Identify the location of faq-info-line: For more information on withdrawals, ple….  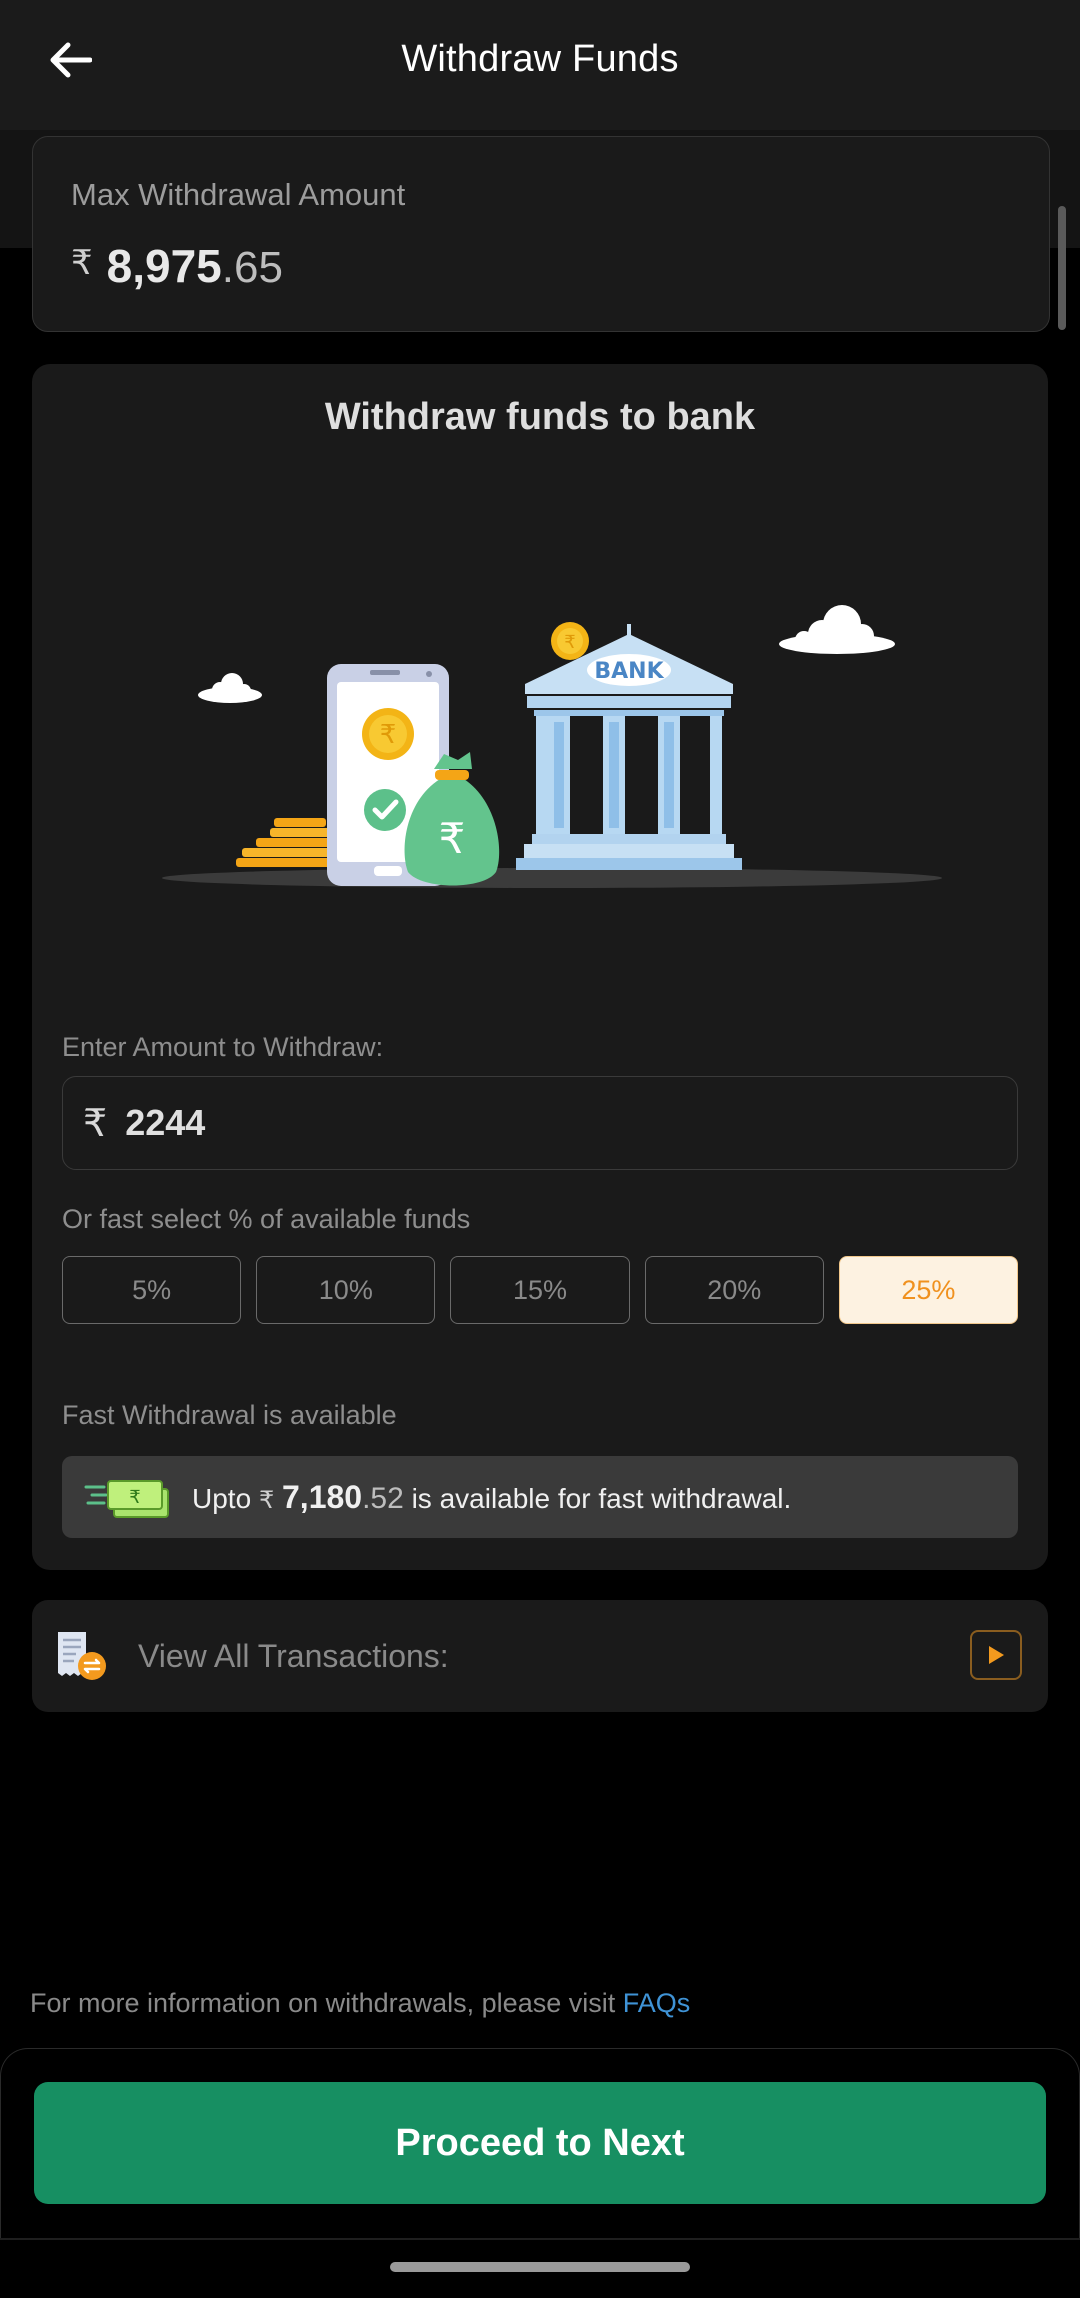
(360, 2003).